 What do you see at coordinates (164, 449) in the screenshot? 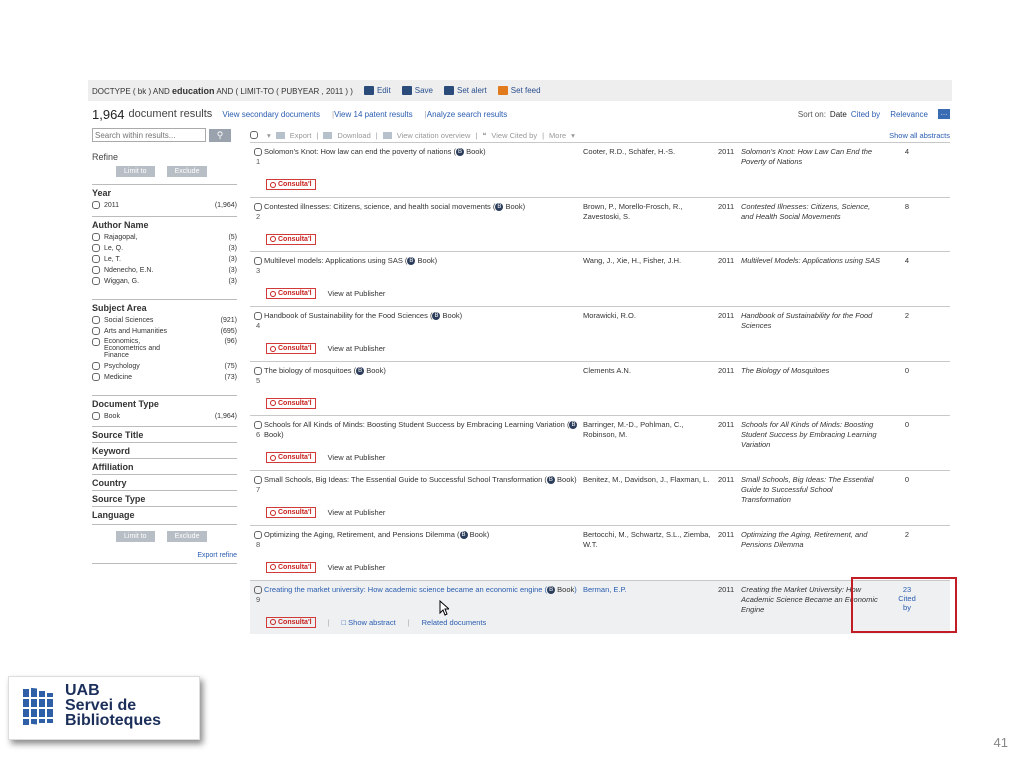
I see `facet-keyword: Keyword` at bounding box center [164, 449].